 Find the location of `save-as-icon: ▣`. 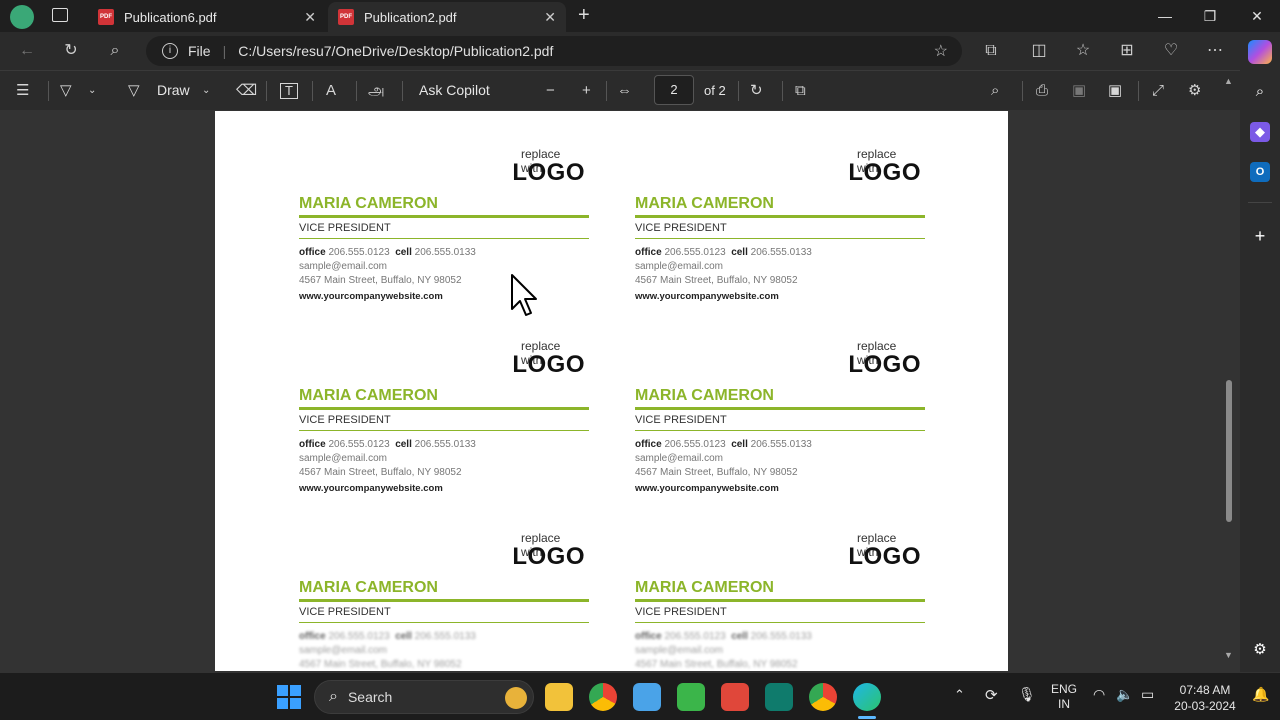

save-as-icon: ▣ is located at coordinates (1115, 91).